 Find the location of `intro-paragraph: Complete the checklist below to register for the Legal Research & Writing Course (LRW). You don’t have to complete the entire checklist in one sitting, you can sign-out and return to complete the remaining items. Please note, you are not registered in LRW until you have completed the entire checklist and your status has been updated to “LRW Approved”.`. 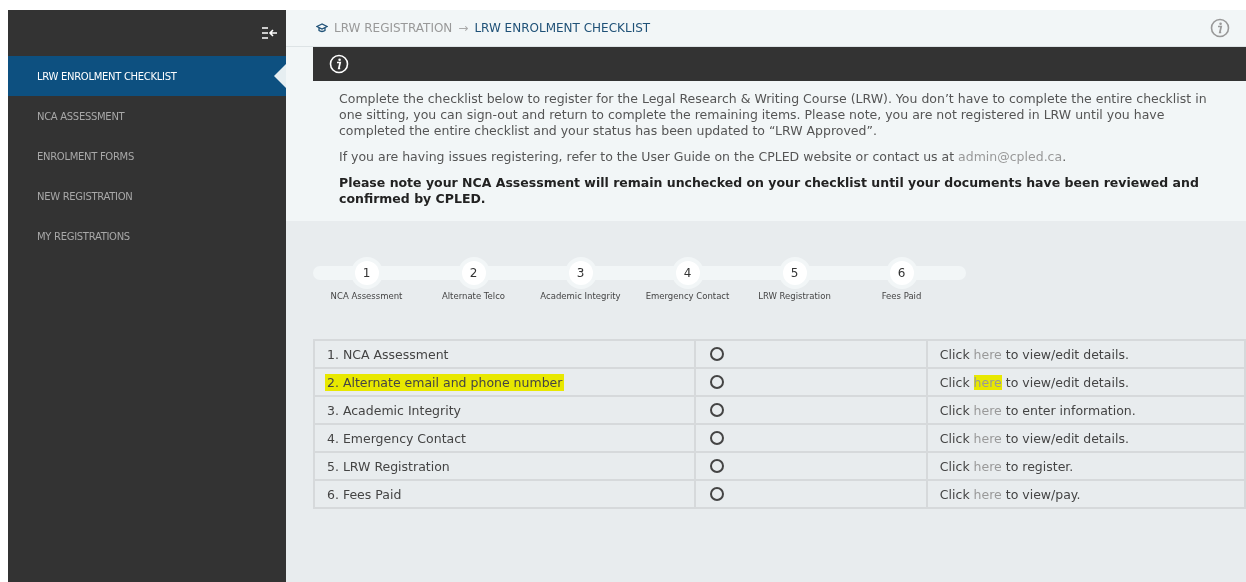

intro-paragraph: Complete the checklist below to register for the Legal Research & Writing Course (LRW). You don’t have to complete the entire checklist in one sitting, you can sign-out and return to complete the remaining items. Please note, you are not registered in LRW until you have completed the entire checklist and your status has been updated to “LRW Approved”. is located at coordinates (773, 115).